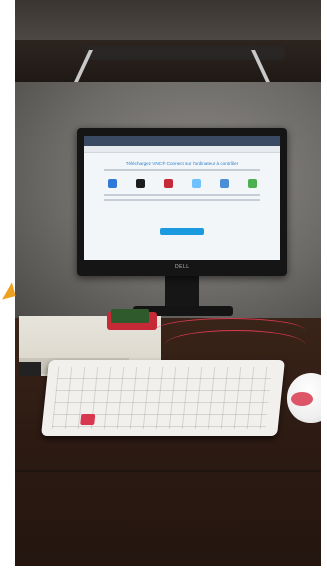  What do you see at coordinates (235, 344) in the screenshot?
I see `red-cable` at bounding box center [235, 344].